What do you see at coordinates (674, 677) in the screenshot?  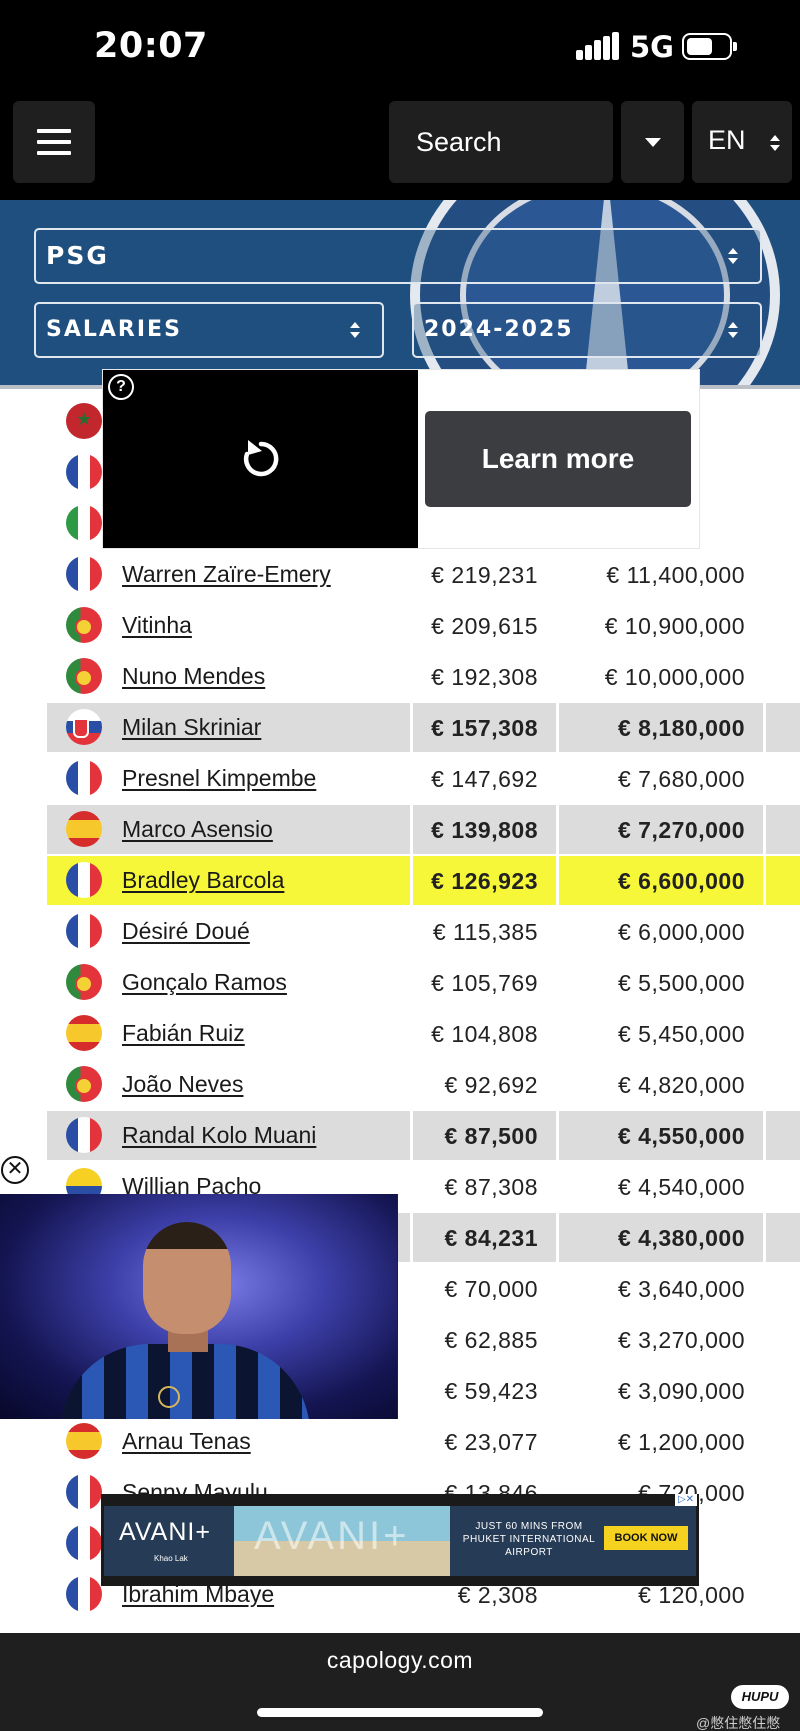 I see `annual-gross: € 10,000,000` at bounding box center [674, 677].